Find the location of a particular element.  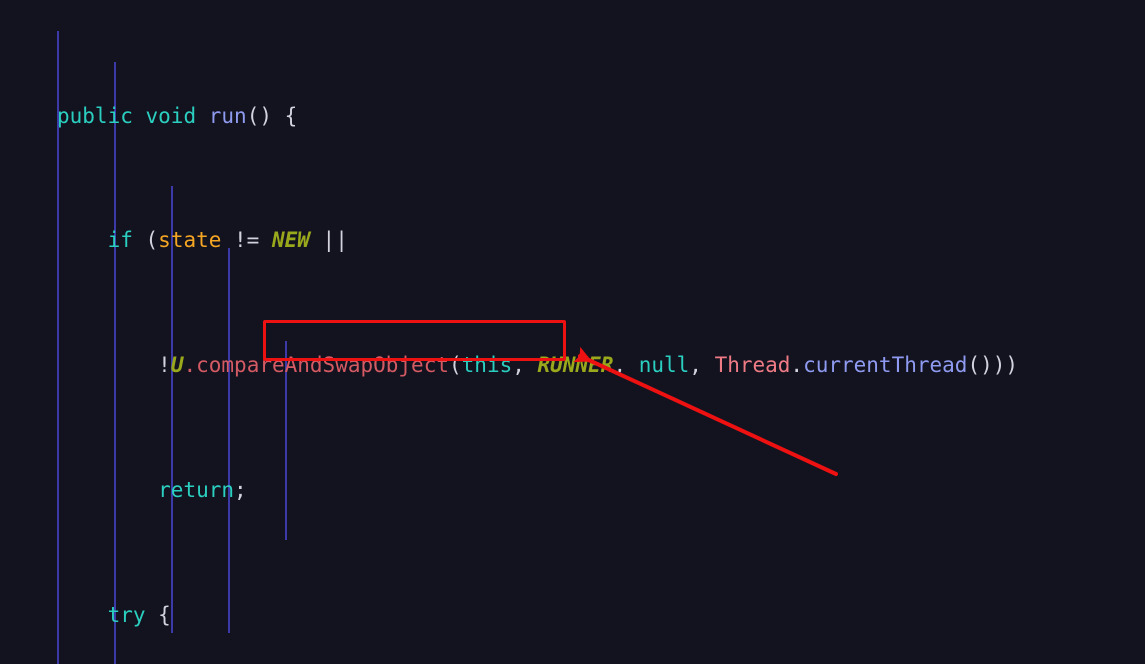

token-keyword: public is located at coordinates (95, 115).